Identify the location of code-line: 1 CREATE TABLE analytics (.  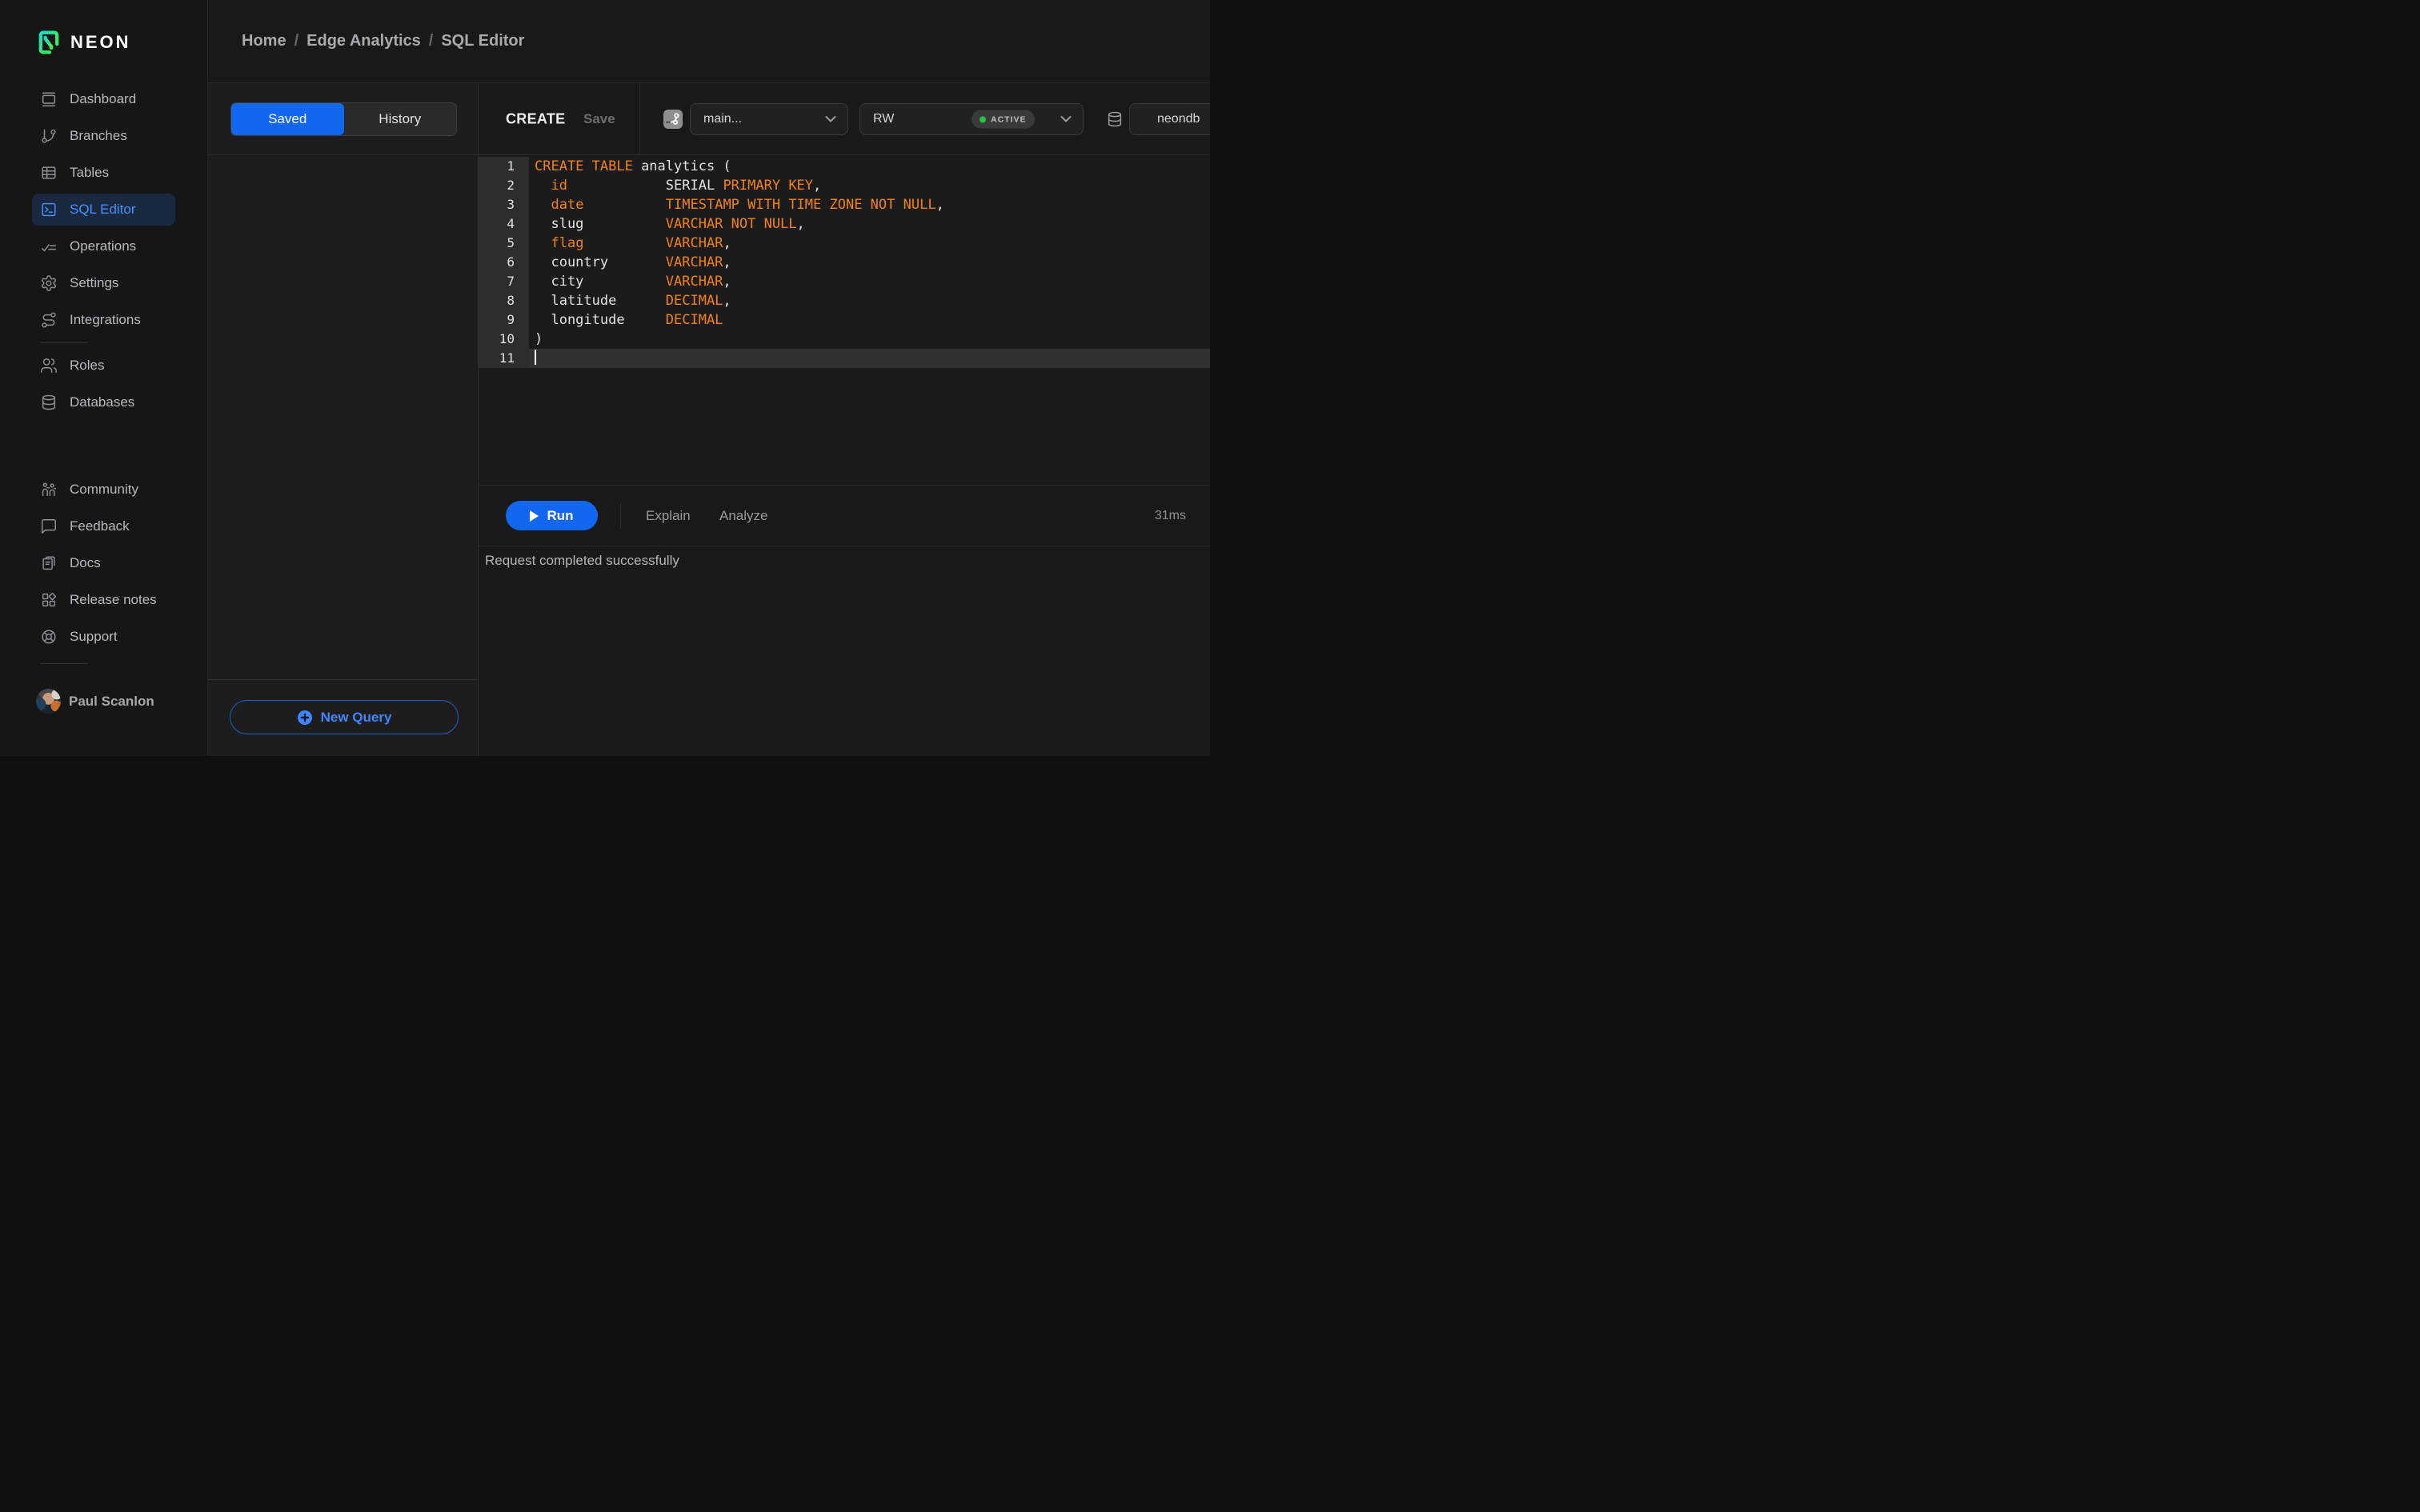
(844, 166).